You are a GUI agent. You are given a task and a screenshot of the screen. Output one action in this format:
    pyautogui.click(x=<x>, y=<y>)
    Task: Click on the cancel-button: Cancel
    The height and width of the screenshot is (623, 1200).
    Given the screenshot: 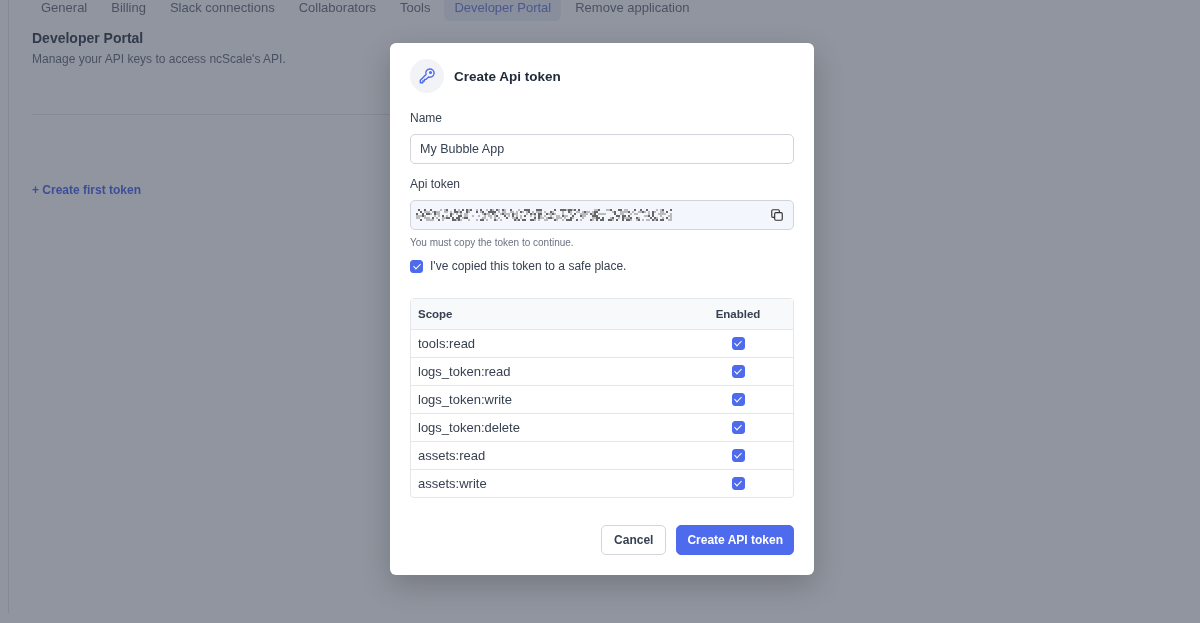 What is the action you would take?
    pyautogui.click(x=634, y=540)
    